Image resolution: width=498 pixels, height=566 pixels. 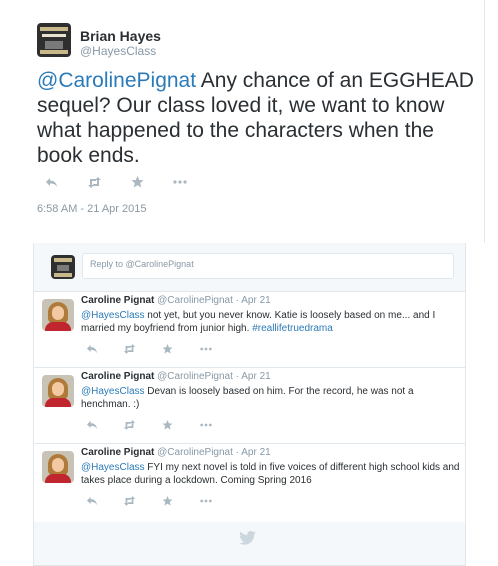 I want to click on hashtag-link: #reallifetruedrama, so click(x=292, y=328).